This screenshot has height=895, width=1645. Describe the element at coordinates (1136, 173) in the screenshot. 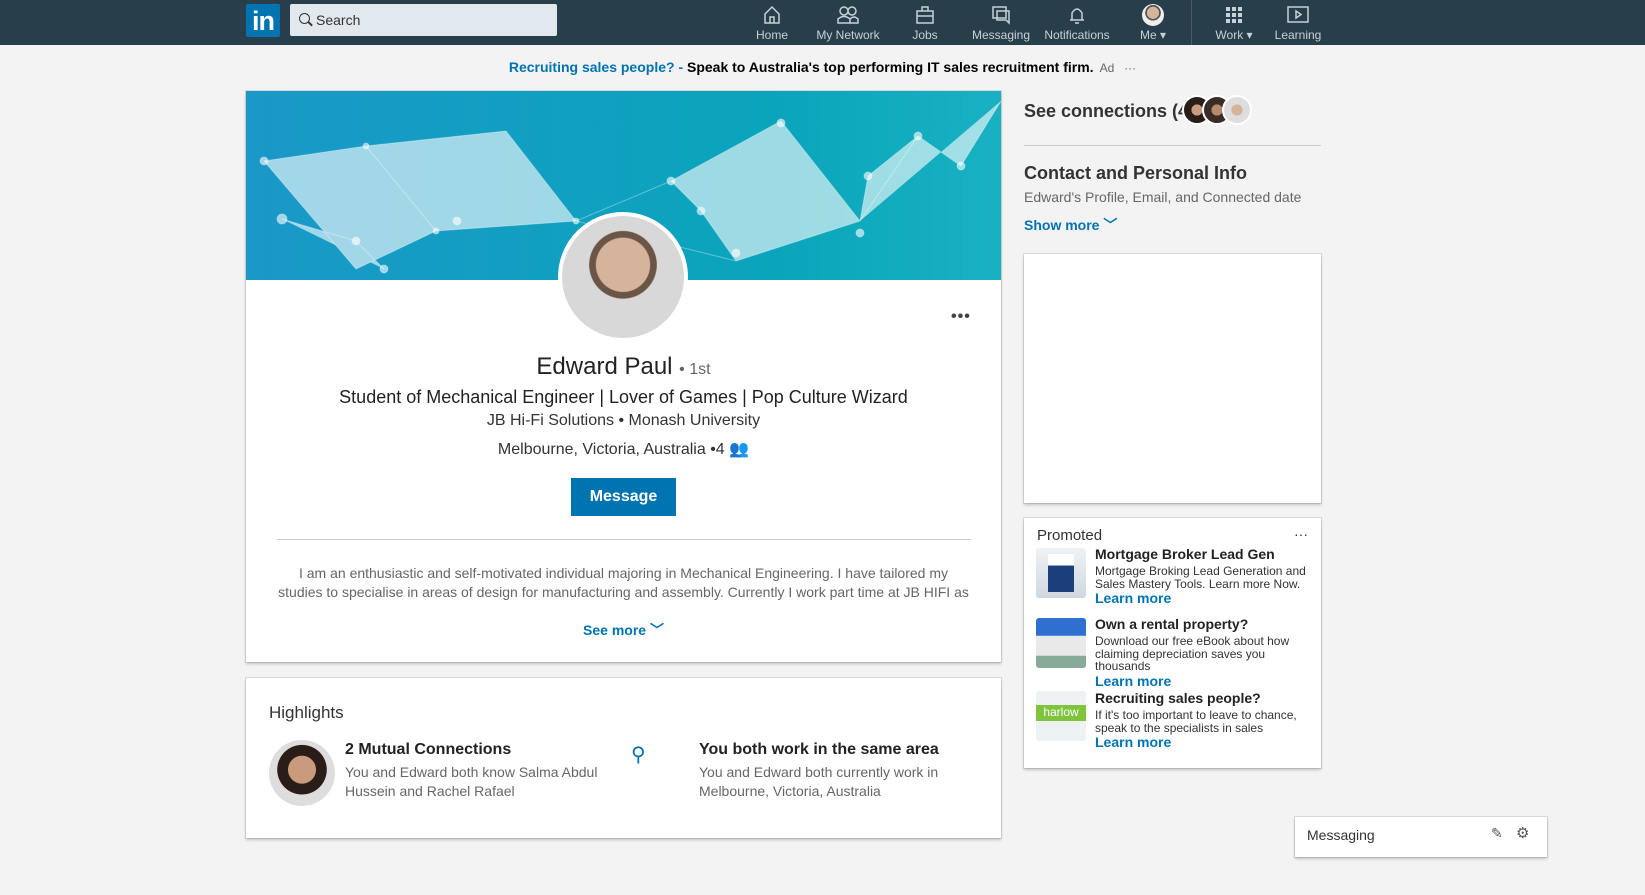

I see `contact-info-title: Contact and Personal Info` at that location.